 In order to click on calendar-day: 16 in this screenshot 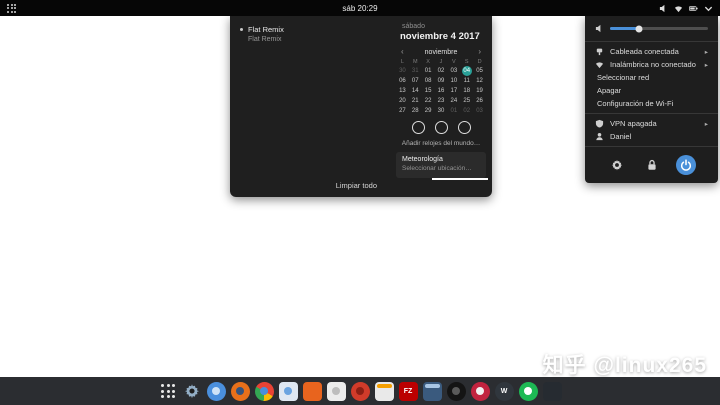, I will do `click(441, 91)`.